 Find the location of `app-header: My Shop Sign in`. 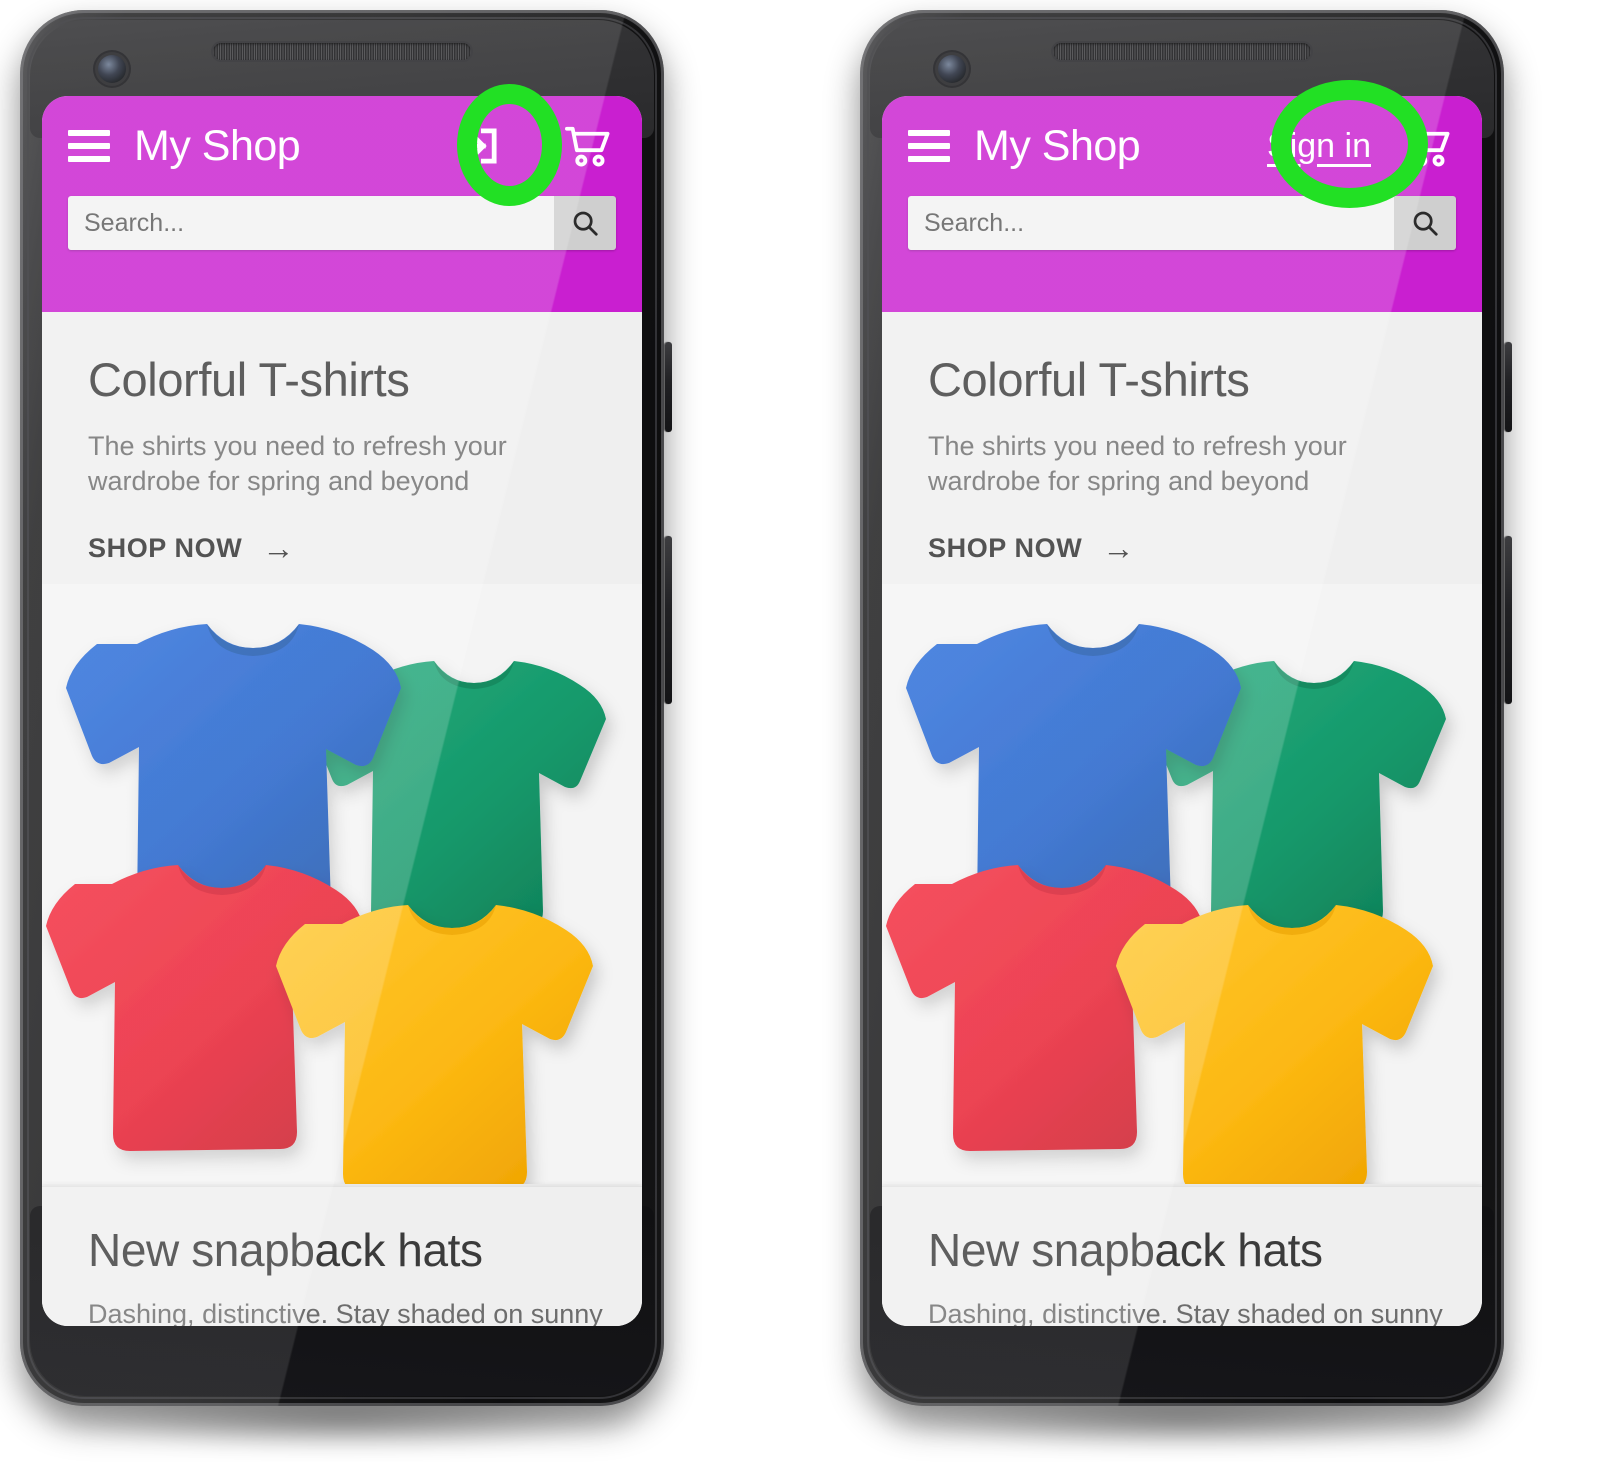

app-header: My Shop Sign in is located at coordinates (1182, 204).